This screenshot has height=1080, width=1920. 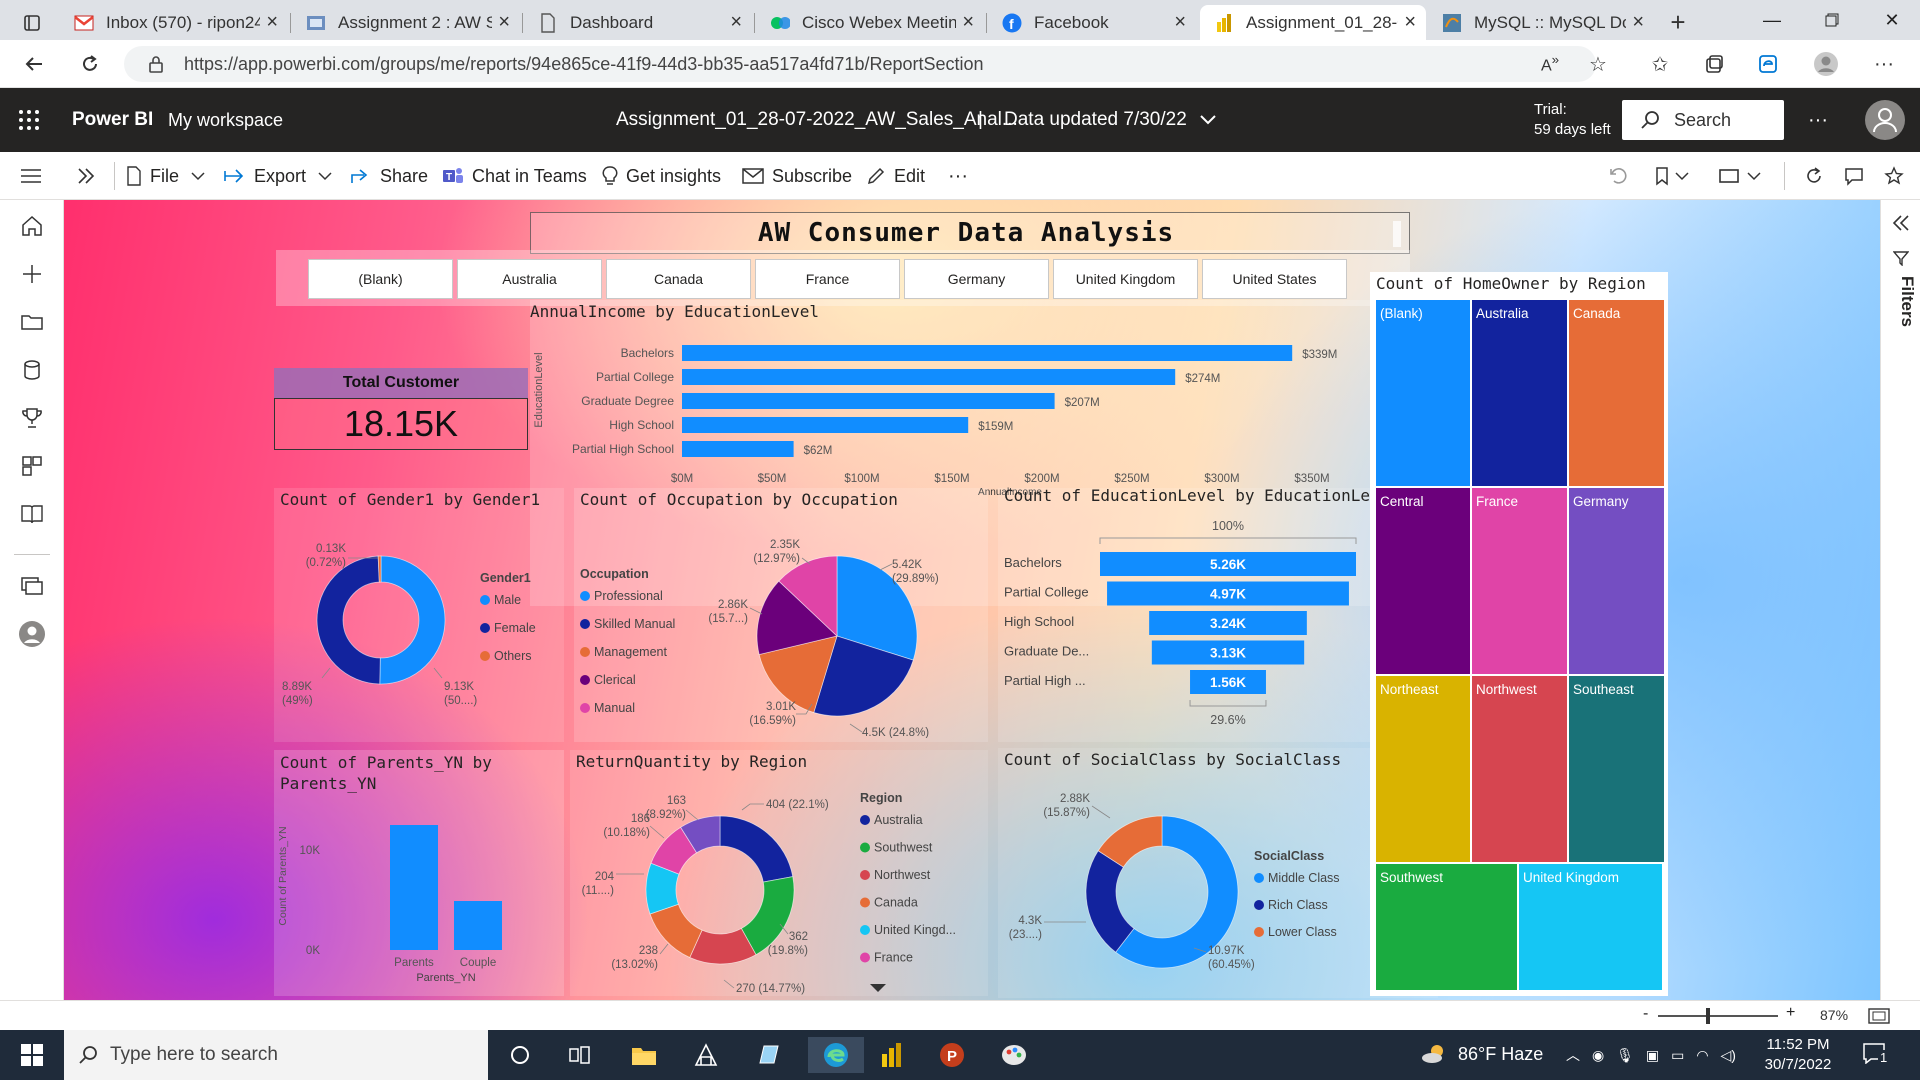 What do you see at coordinates (1718, 1016) in the screenshot?
I see `zoom-slider` at bounding box center [1718, 1016].